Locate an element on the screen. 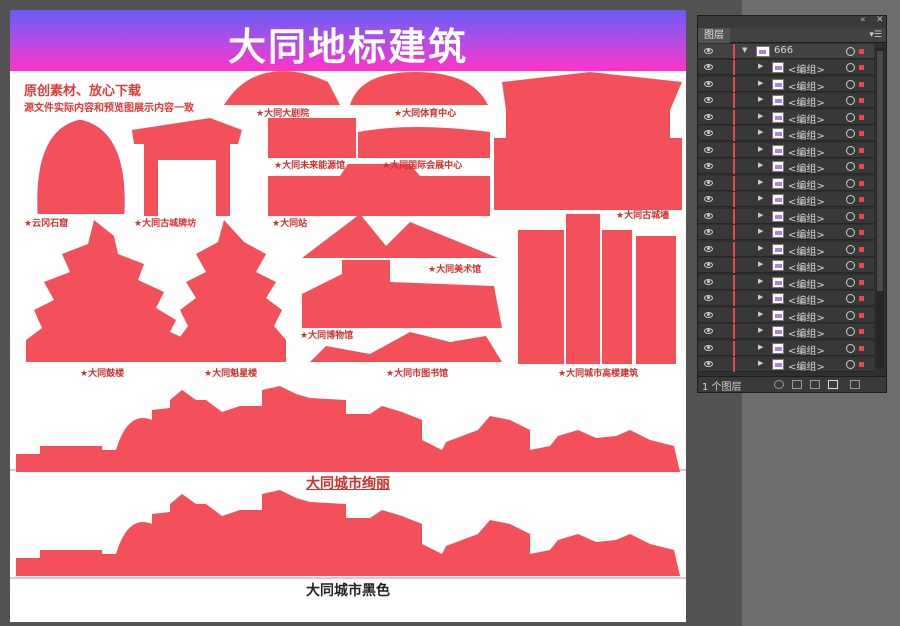 The width and height of the screenshot is (900, 626). panel-scrollbar is located at coordinates (880, 208).